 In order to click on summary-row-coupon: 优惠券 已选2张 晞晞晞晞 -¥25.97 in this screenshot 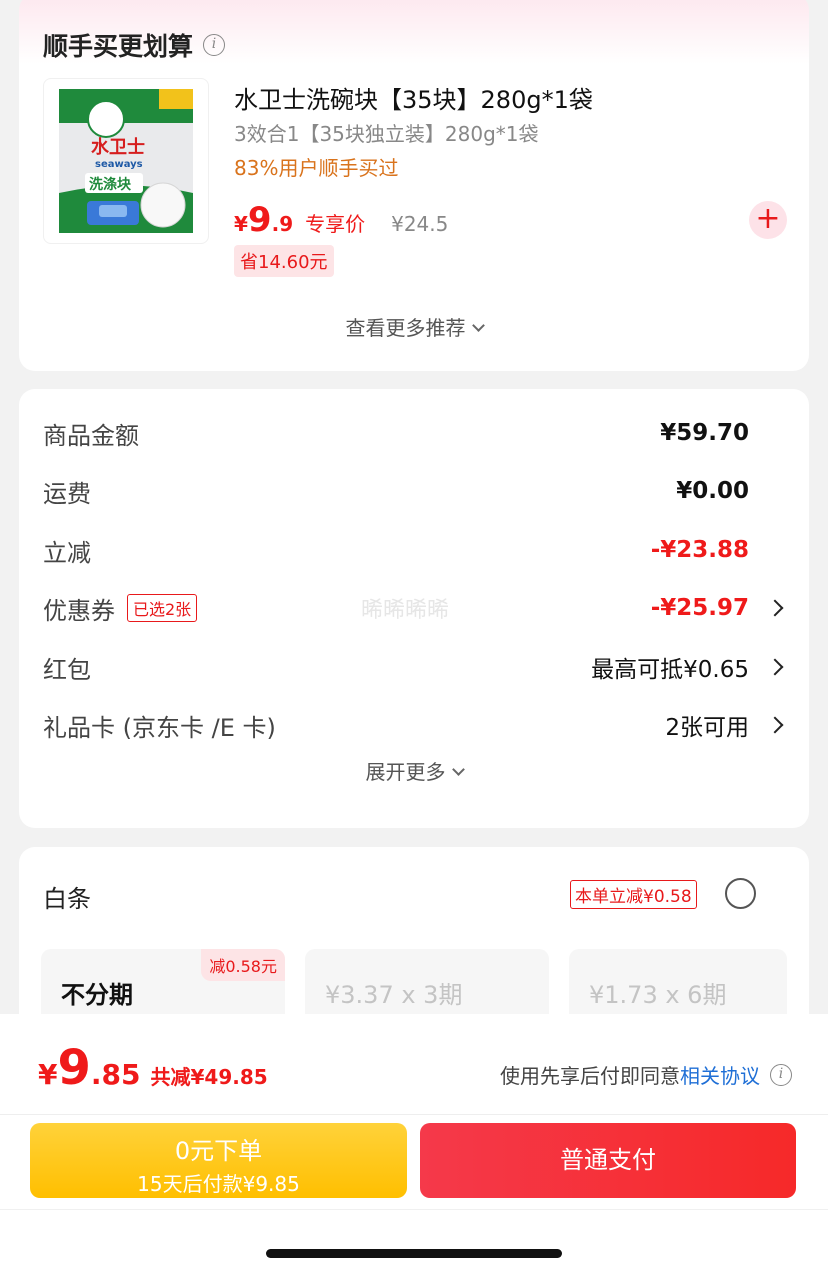, I will do `click(414, 608)`.